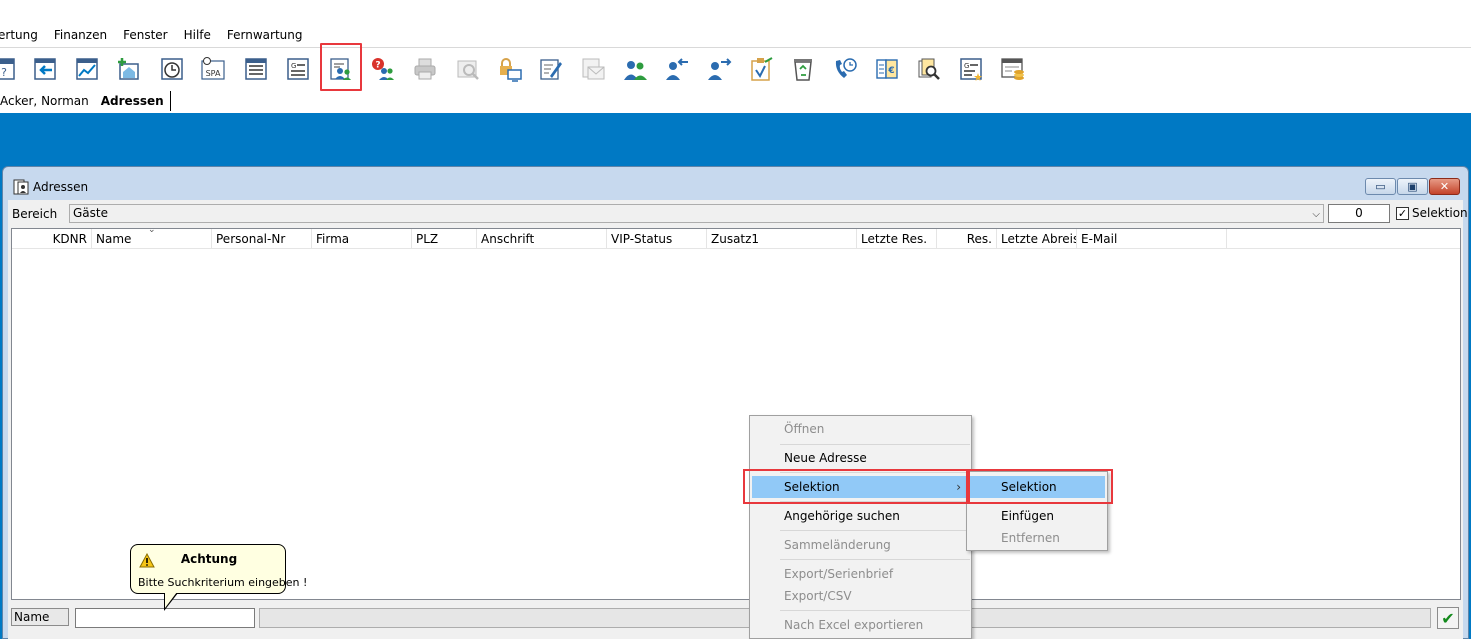 This screenshot has height=639, width=1471. I want to click on invoice-document-icon: G, so click(298, 69).